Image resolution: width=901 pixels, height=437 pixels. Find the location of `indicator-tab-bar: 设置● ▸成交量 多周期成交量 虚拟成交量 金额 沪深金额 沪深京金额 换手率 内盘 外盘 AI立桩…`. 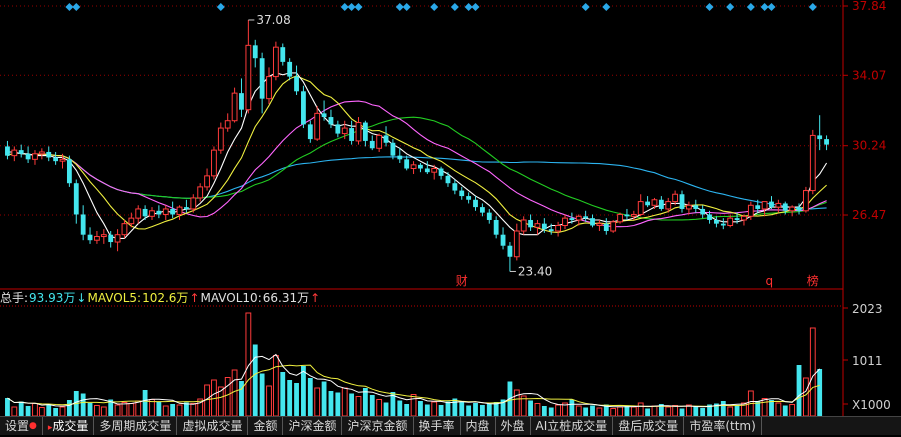

indicator-tab-bar: 设置● ▸成交量 多周期成交量 虚拟成交量 金额 沪深金额 沪深京金额 换手率 内盘 外盘 AI立桩… is located at coordinates (450, 425).